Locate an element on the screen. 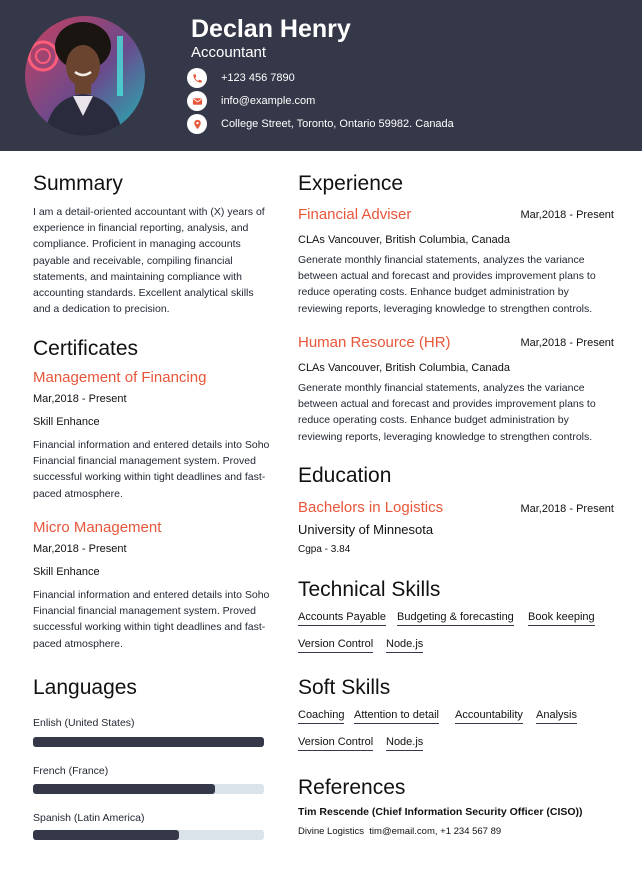  soft-skills-heading: Soft Skills is located at coordinates (344, 687).